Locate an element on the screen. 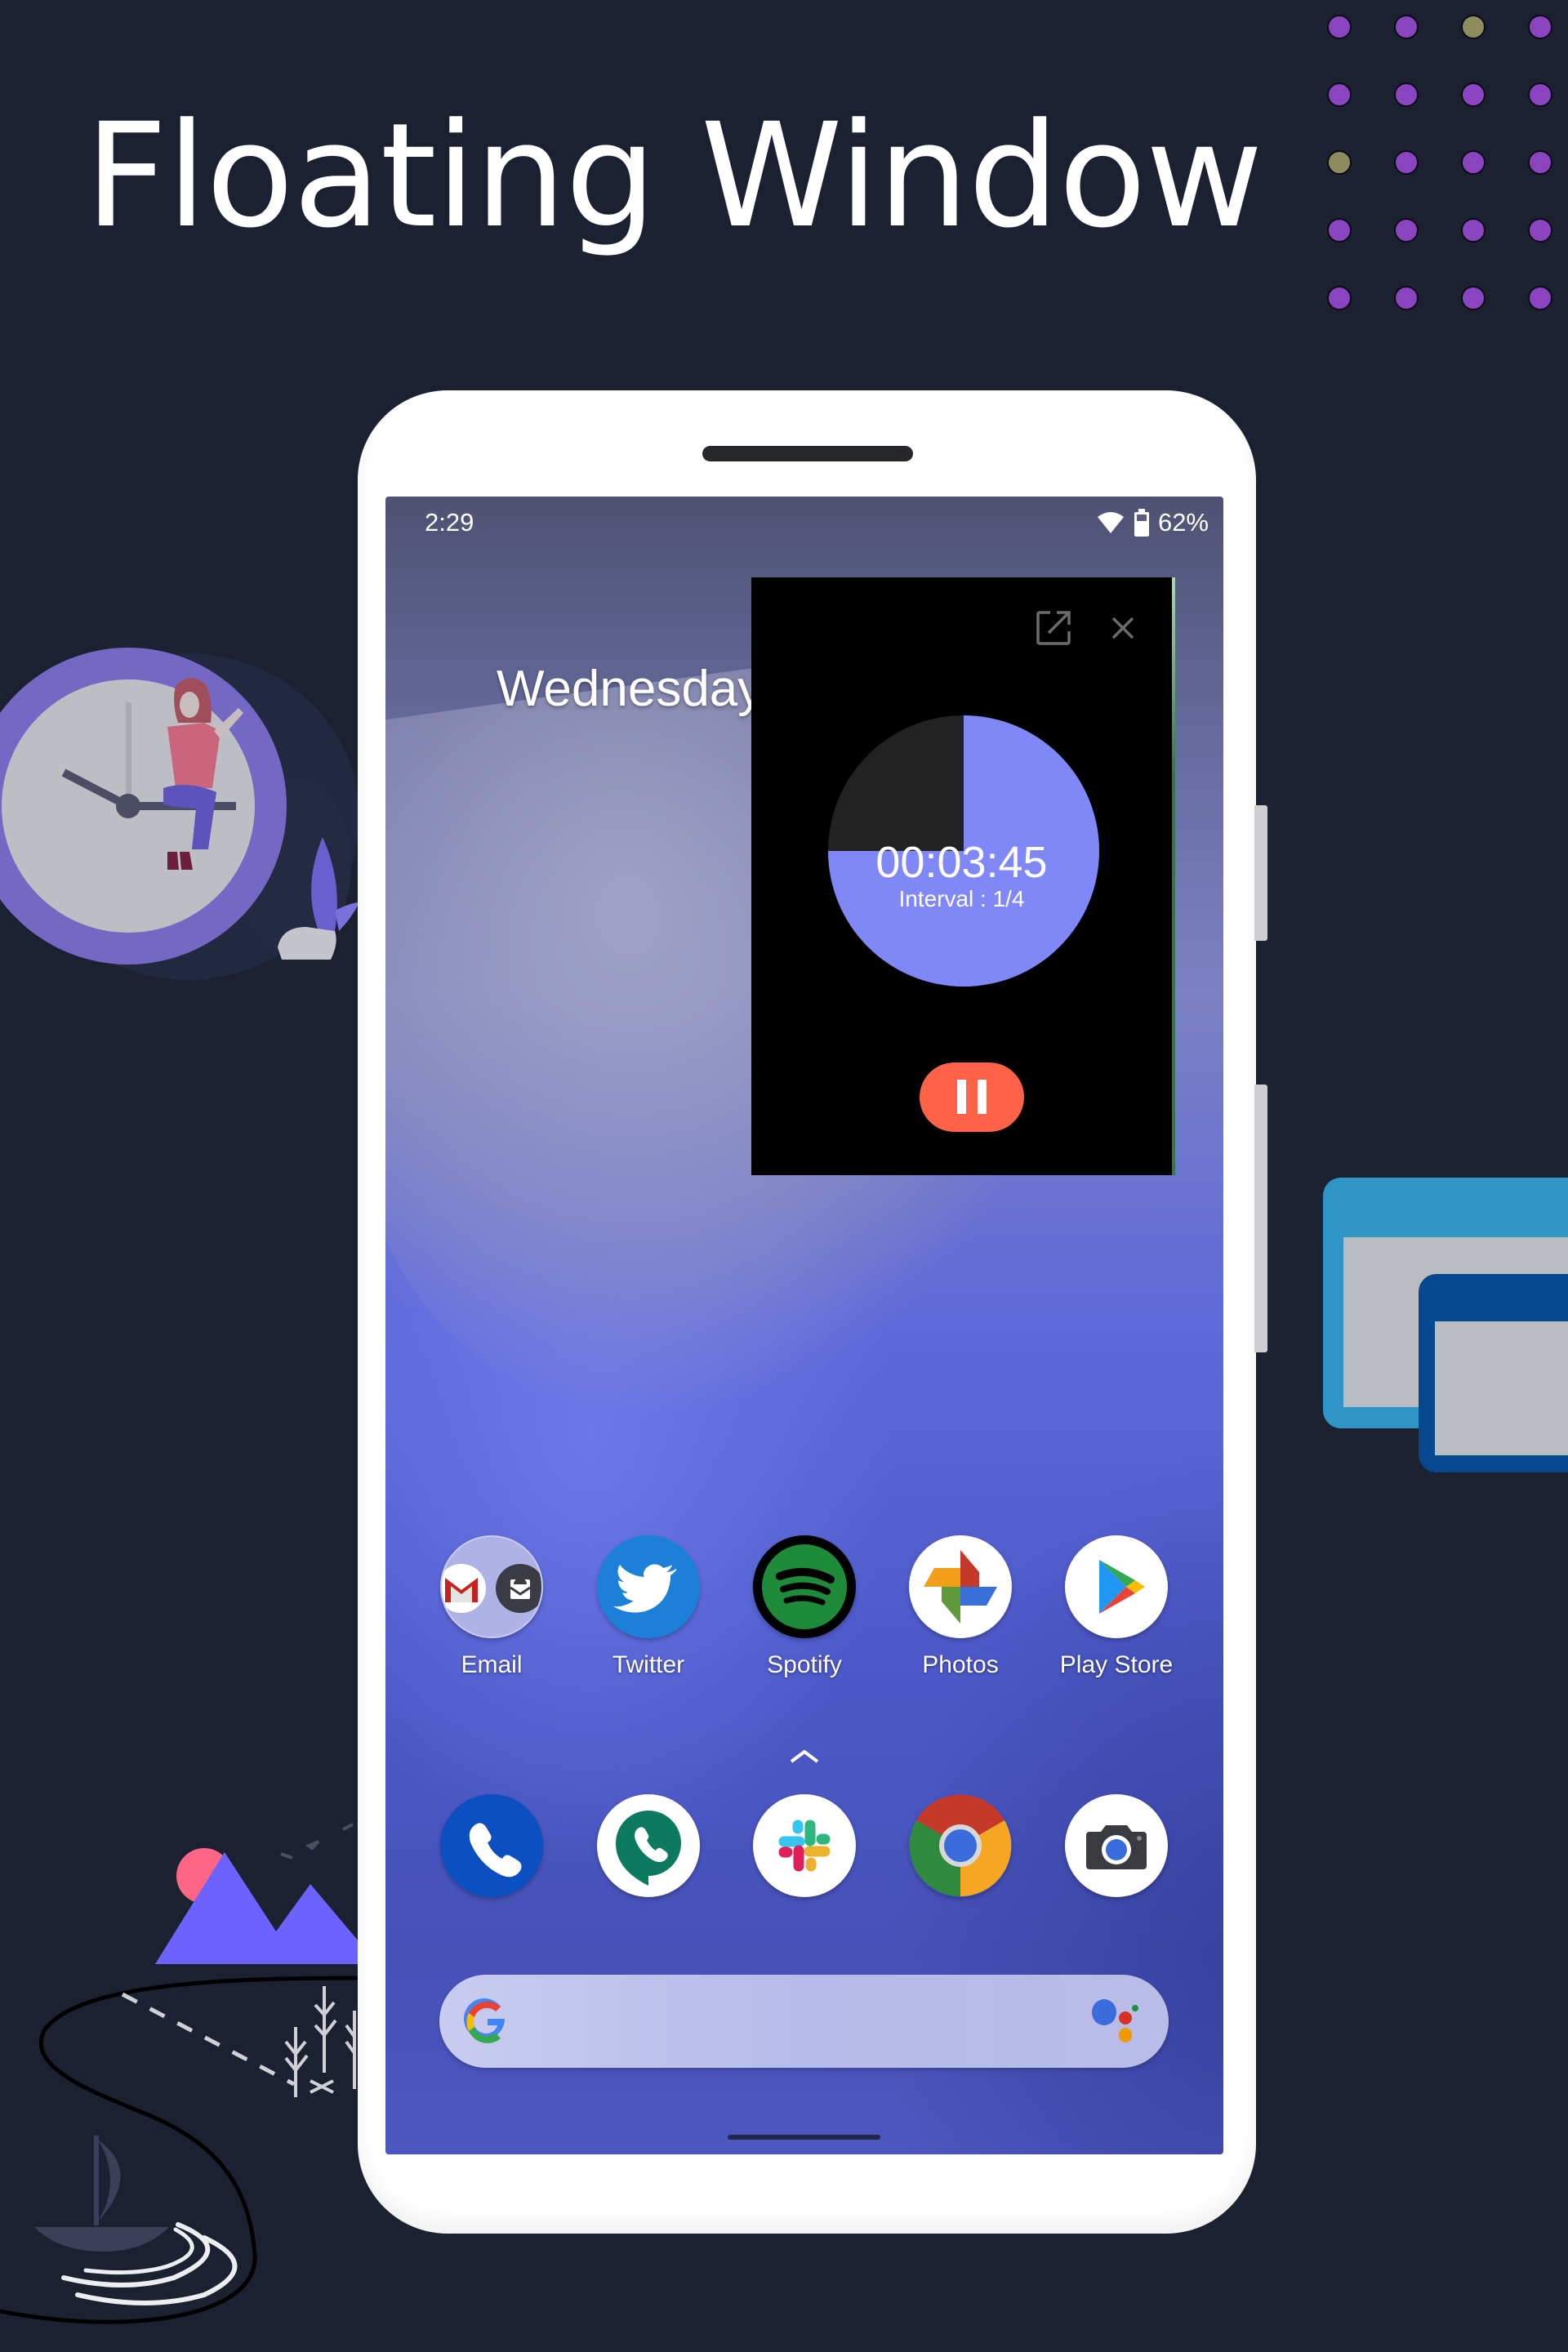  dock-hangouts is located at coordinates (648, 1847).